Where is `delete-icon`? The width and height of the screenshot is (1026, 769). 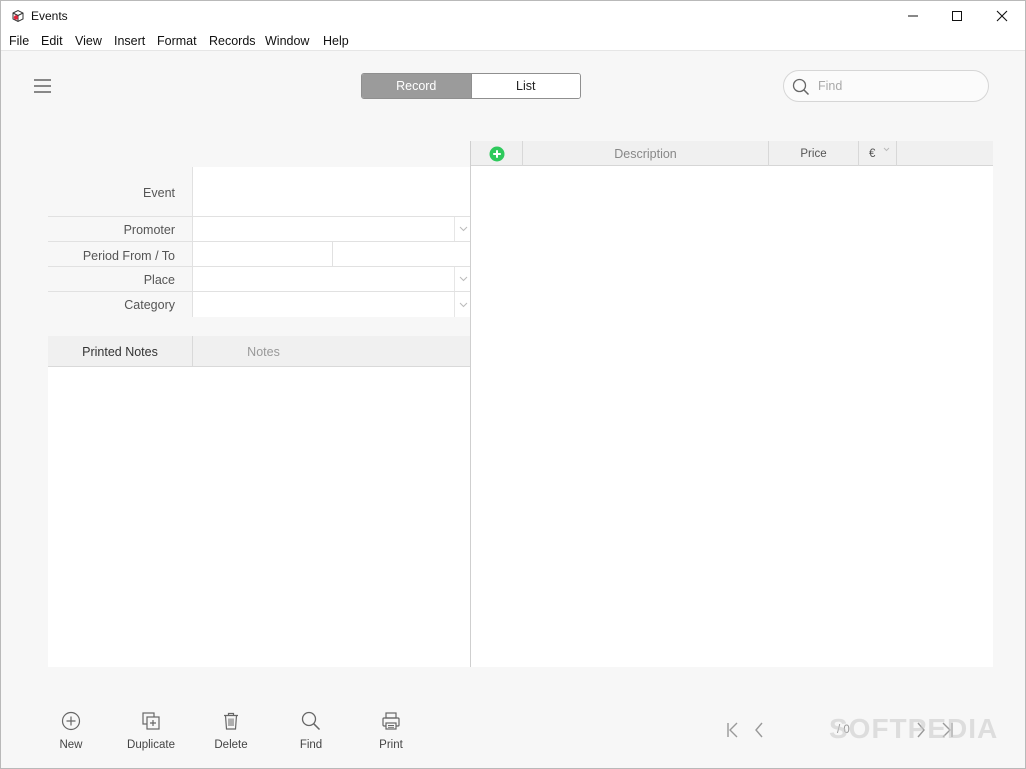 delete-icon is located at coordinates (231, 721).